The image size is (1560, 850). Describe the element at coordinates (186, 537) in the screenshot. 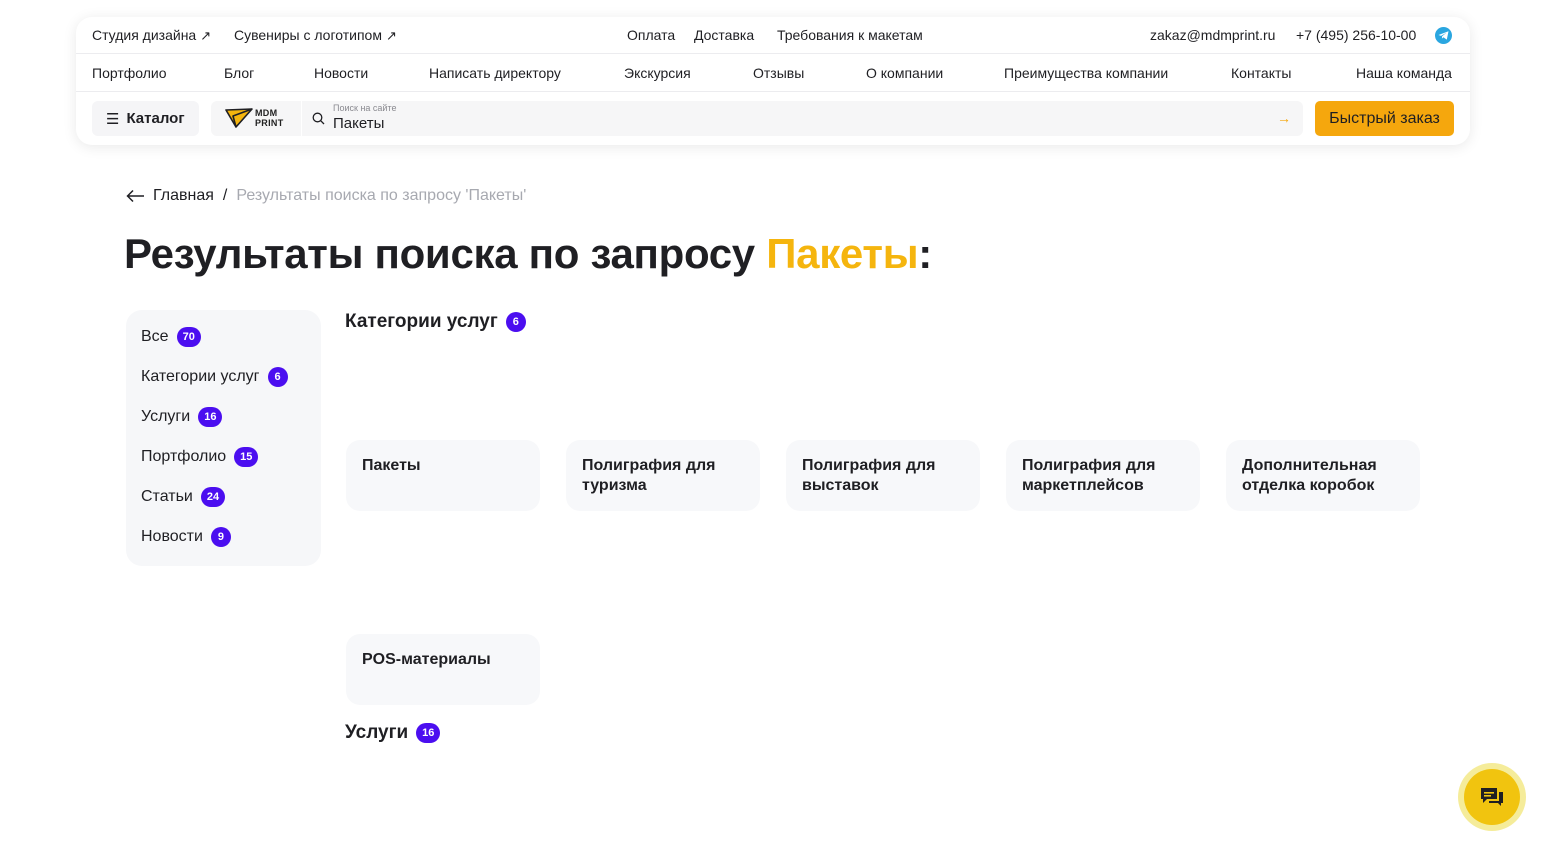

I see `filter-news: Новости 9` at that location.